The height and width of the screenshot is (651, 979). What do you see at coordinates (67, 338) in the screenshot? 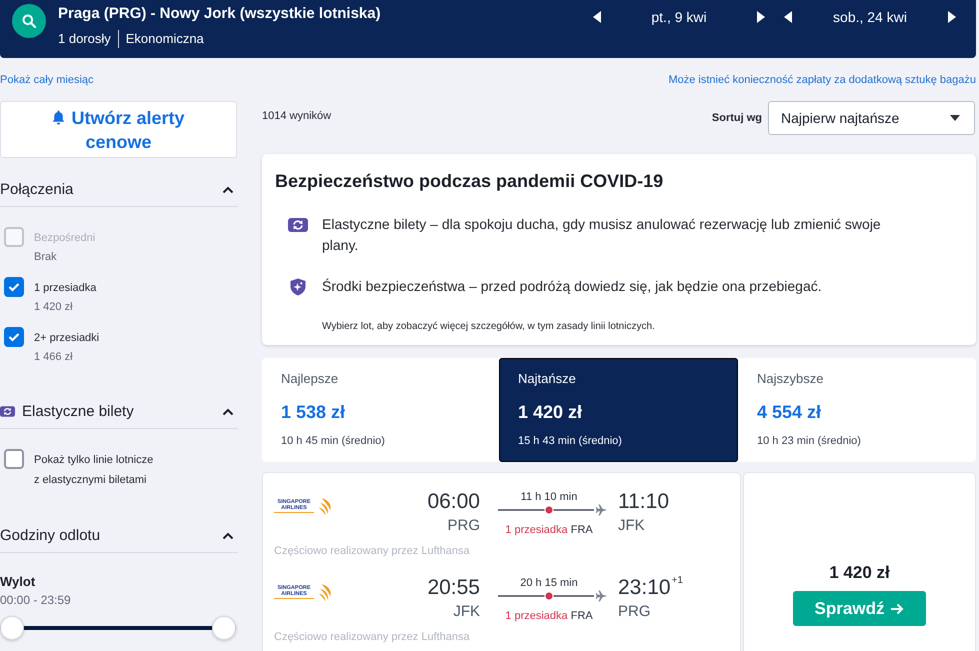
I see `filter-option-label: 2+ przesiadki` at bounding box center [67, 338].